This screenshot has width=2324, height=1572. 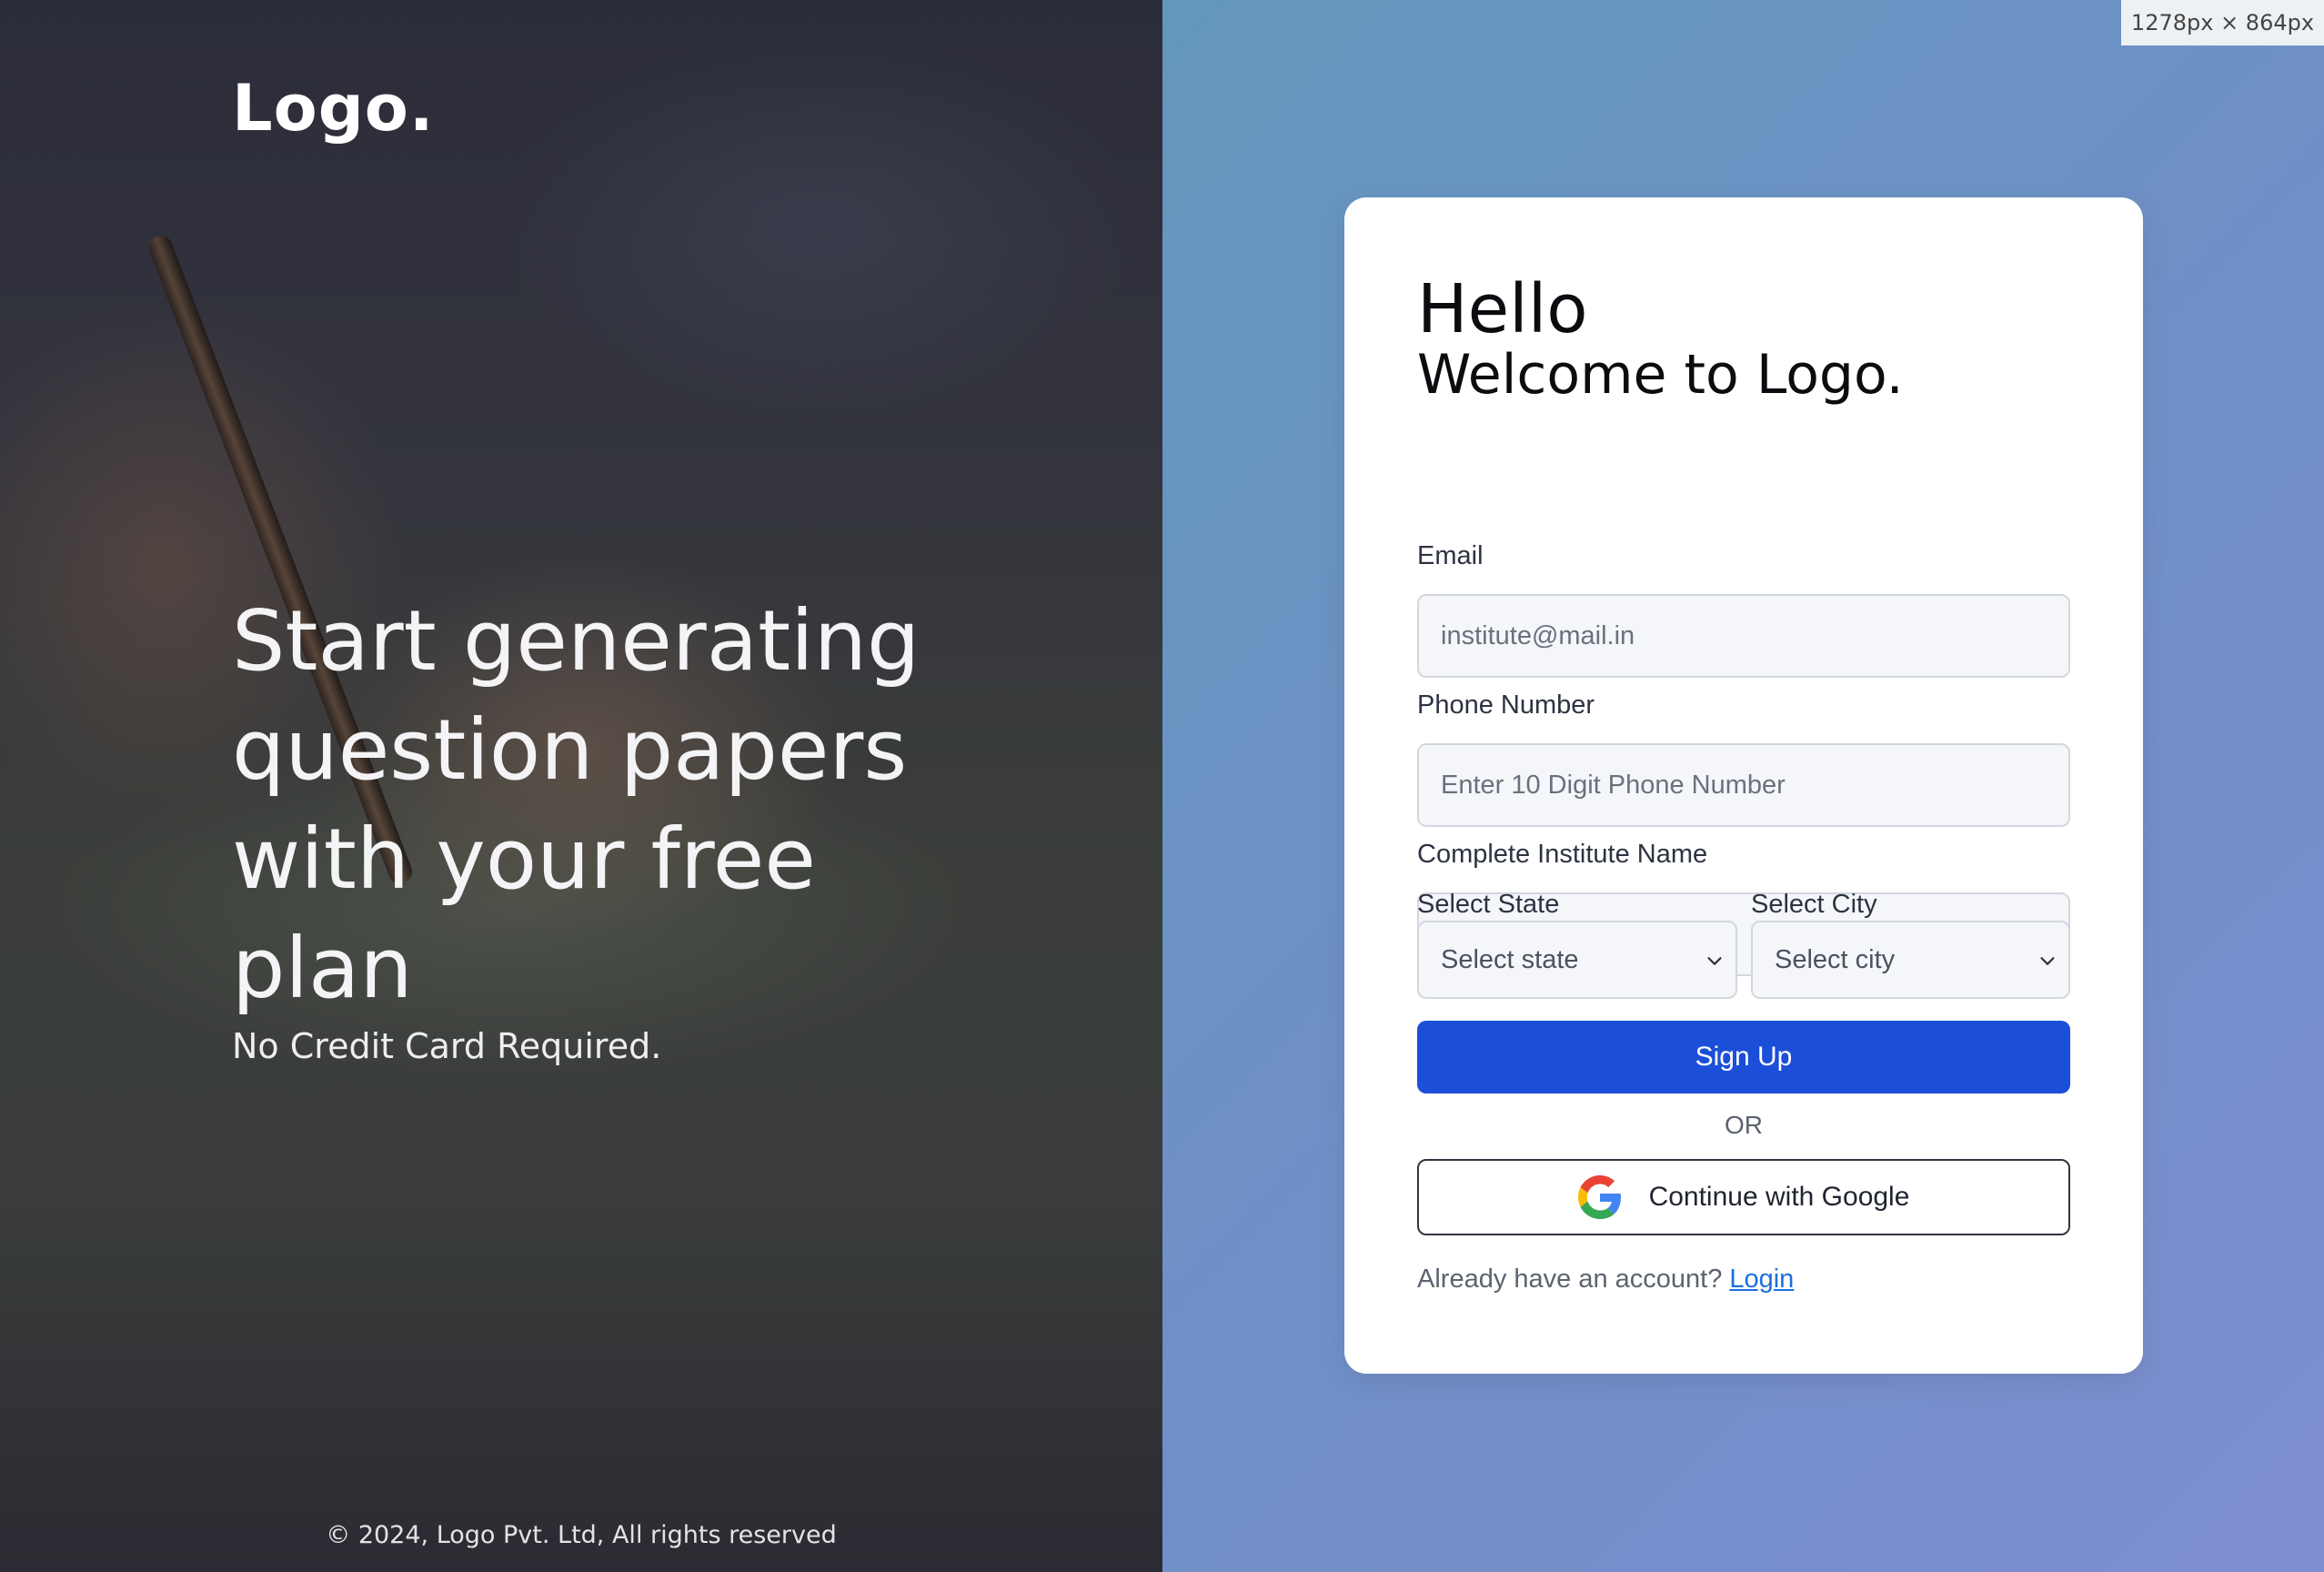 I want to click on institute-label: Complete Institute Name, so click(x=1562, y=854).